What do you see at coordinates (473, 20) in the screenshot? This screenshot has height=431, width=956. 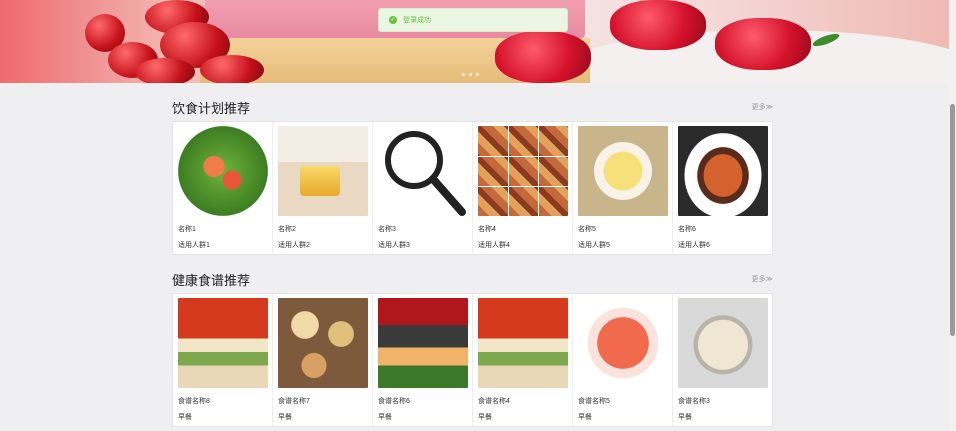 I see `success-toast: ✓ 登录成功` at bounding box center [473, 20].